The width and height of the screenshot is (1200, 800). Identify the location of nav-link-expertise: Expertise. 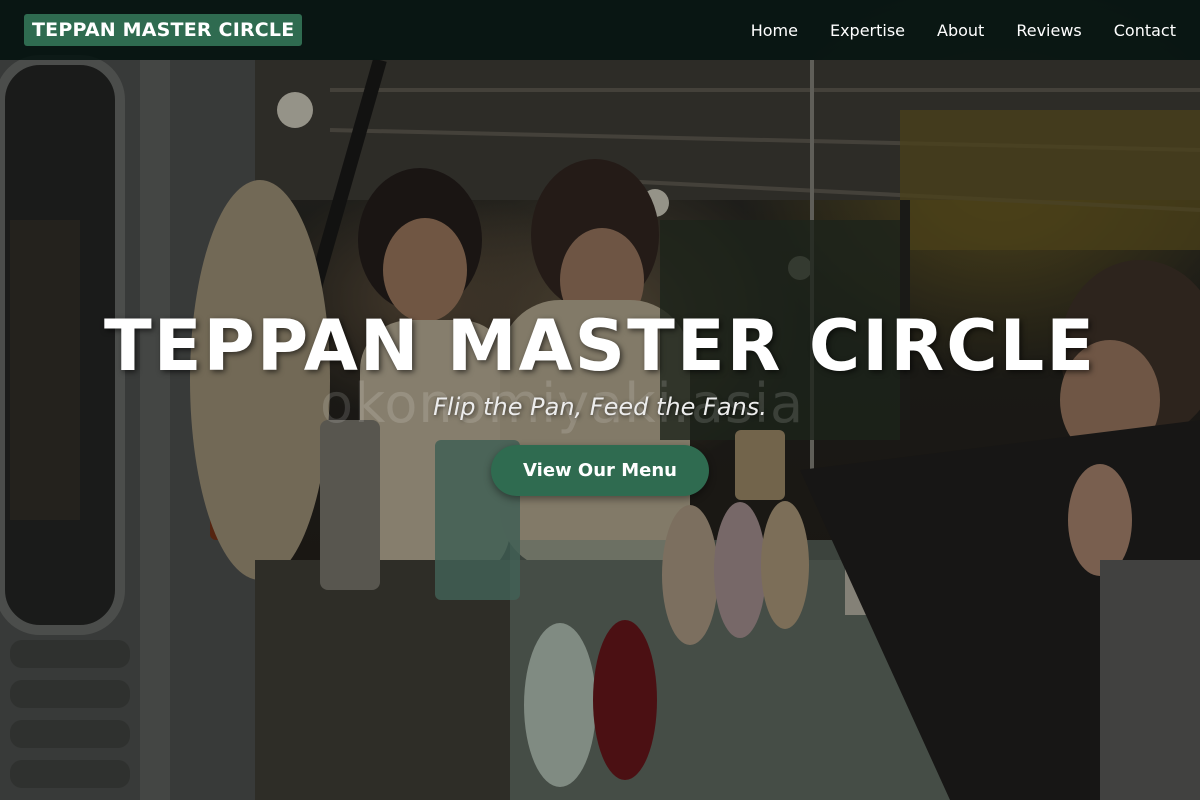
(867, 30).